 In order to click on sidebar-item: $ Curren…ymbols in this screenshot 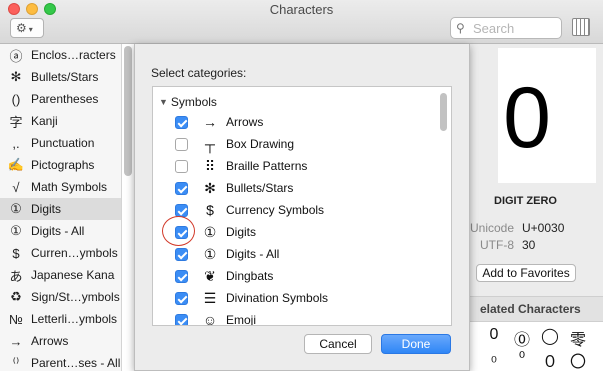, I will do `click(60, 253)`.